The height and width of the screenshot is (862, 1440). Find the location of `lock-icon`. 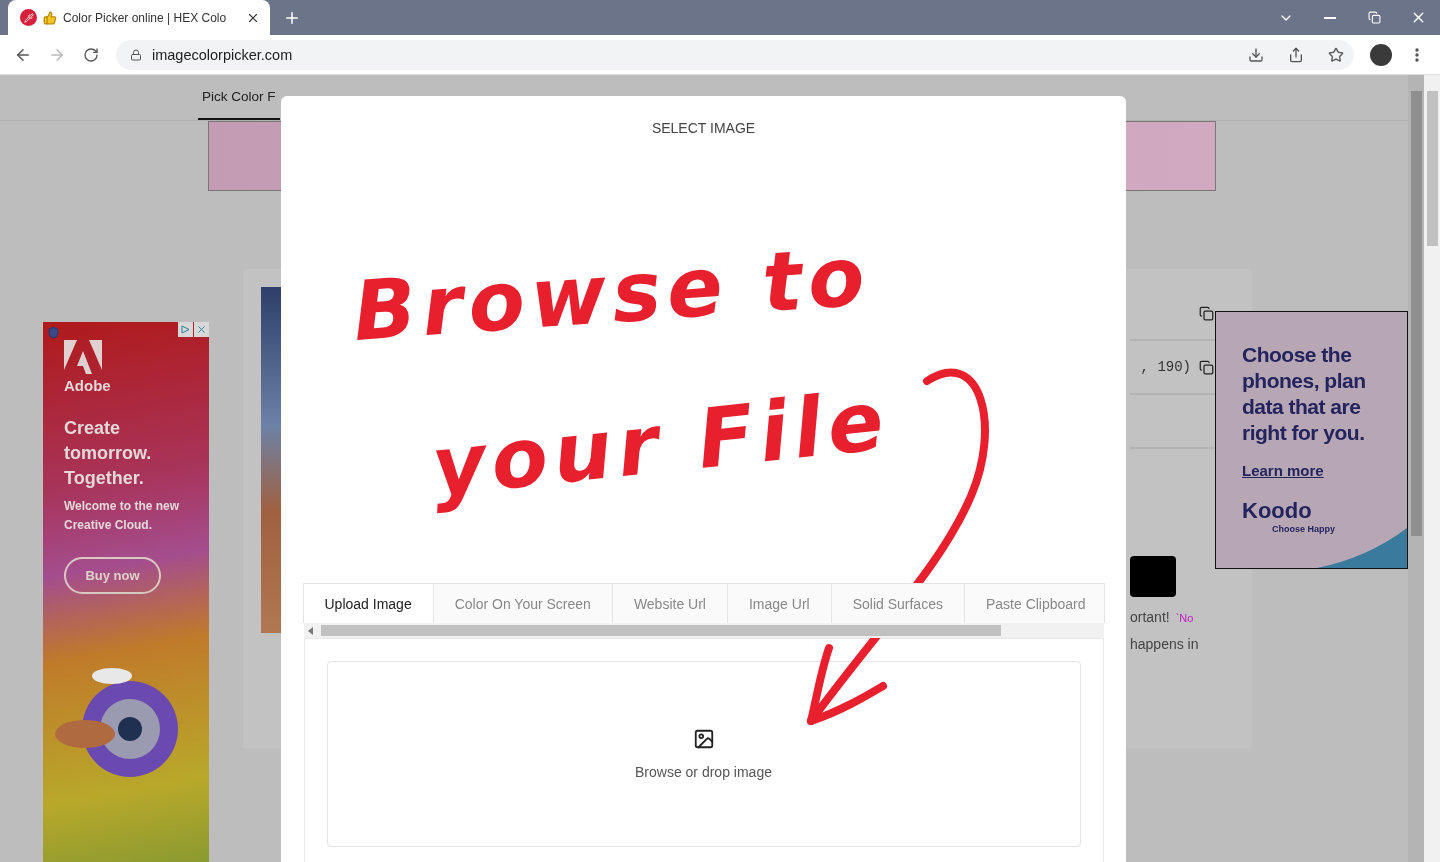

lock-icon is located at coordinates (136, 54).